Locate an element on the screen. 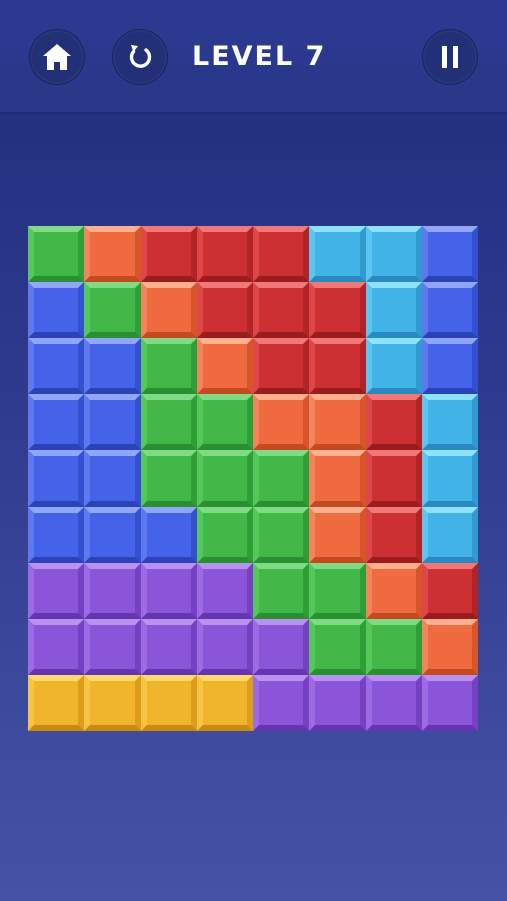 The width and height of the screenshot is (507, 901). restart-button is located at coordinates (140, 57).